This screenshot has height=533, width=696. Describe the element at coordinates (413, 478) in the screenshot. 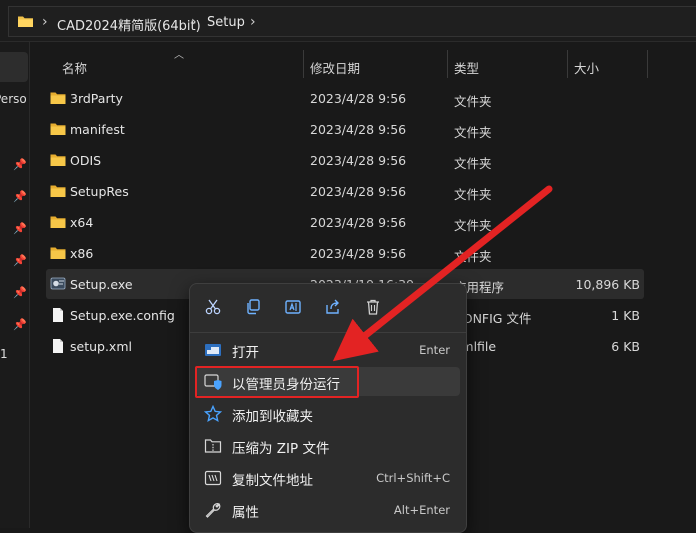

I see `menu-item-shortcut: Ctrl+Shift+C` at that location.